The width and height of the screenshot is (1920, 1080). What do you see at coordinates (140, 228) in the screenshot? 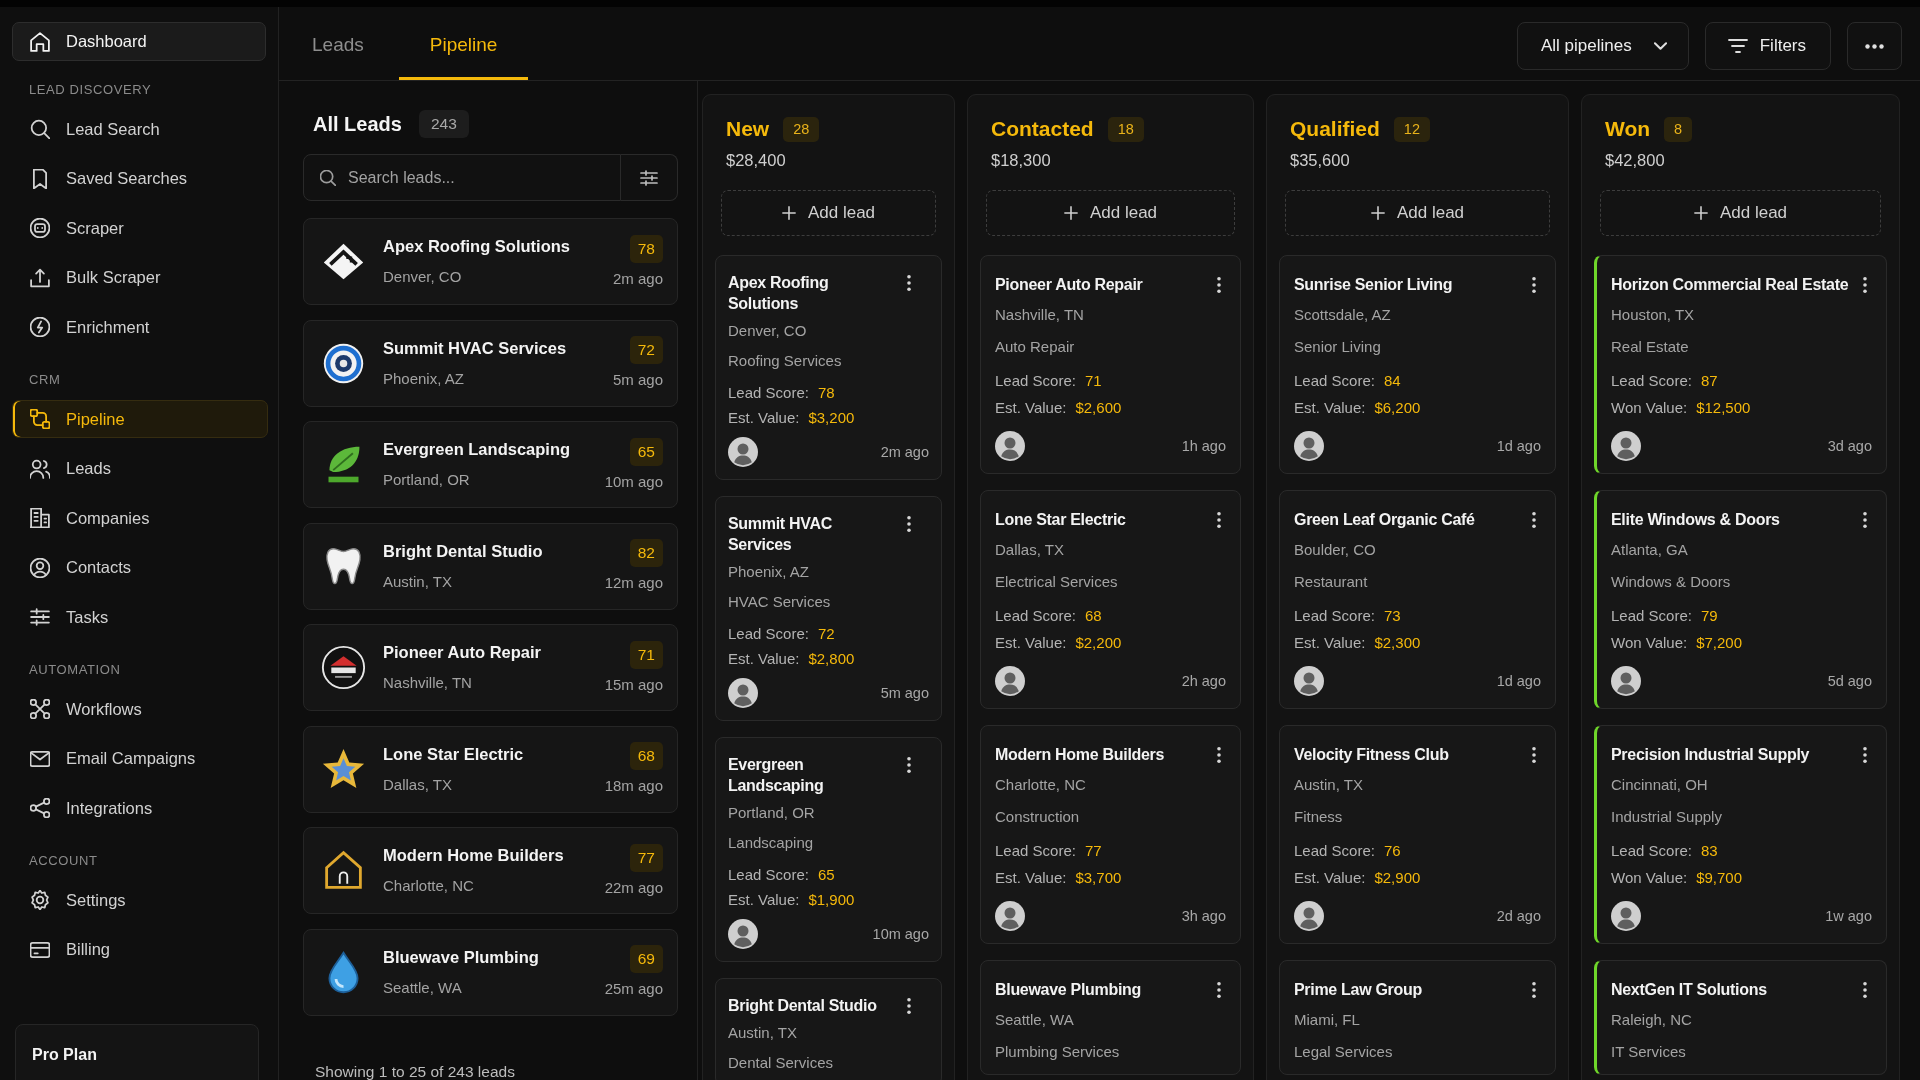
I see `nav-item: Scraper` at bounding box center [140, 228].